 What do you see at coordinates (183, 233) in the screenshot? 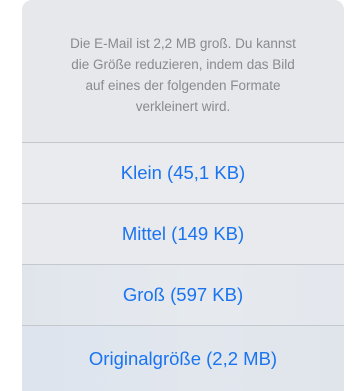
I see `option-medium-button: Mittel (149 KB)` at bounding box center [183, 233].